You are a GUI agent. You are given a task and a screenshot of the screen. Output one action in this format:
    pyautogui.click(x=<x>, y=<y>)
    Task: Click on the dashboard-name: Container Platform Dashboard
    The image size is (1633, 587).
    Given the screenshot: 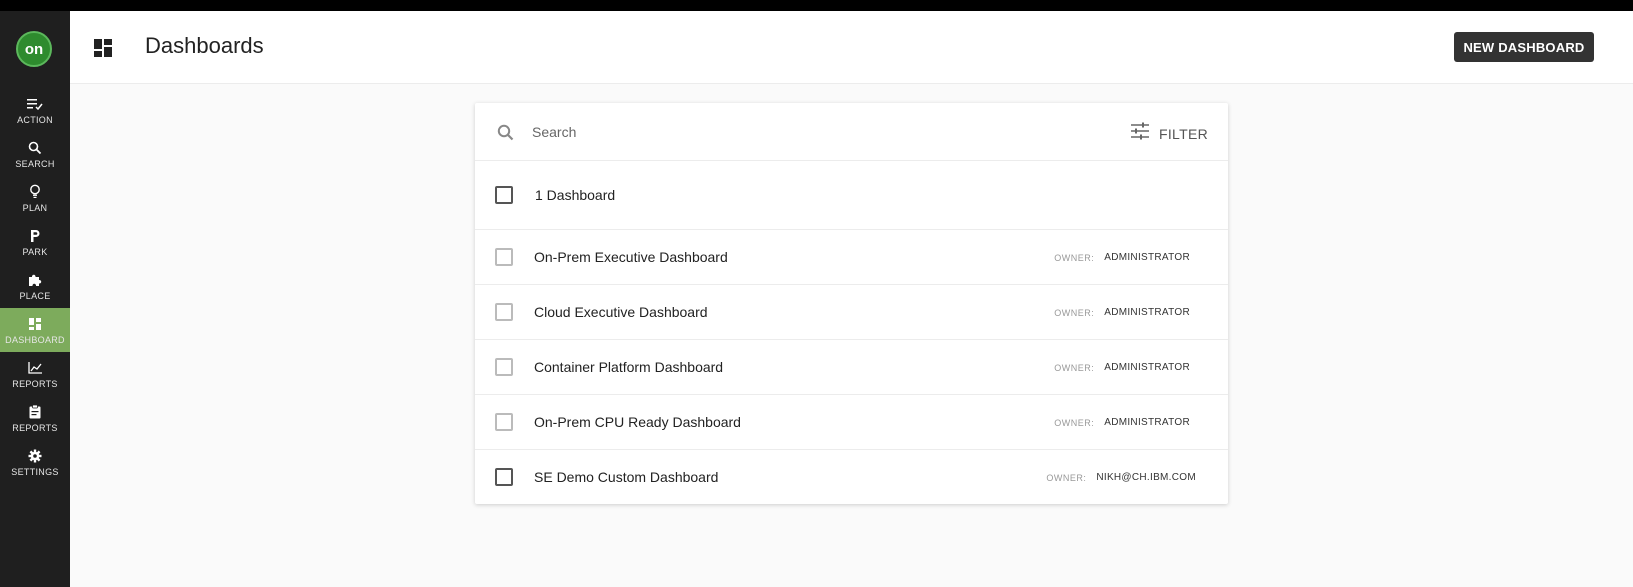 What is the action you would take?
    pyautogui.click(x=628, y=367)
    